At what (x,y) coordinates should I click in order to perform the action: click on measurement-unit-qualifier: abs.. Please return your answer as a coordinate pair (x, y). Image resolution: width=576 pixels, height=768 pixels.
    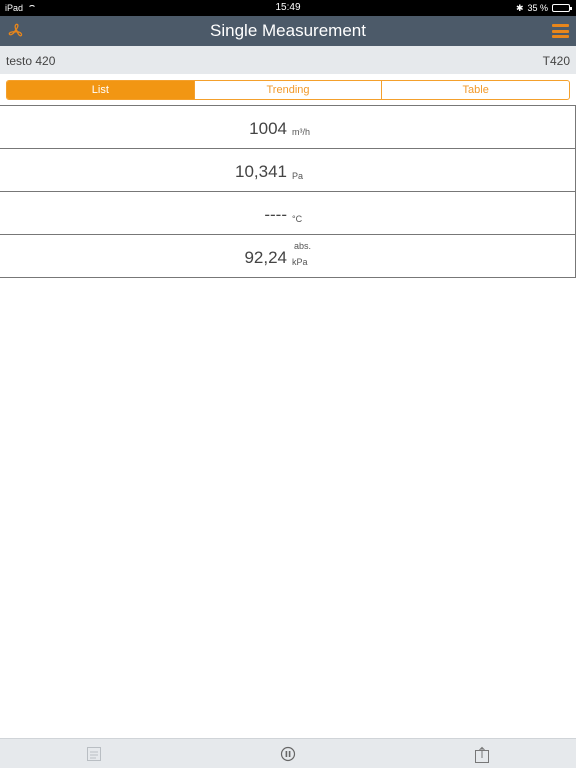
    Looking at the image, I should click on (303, 246).